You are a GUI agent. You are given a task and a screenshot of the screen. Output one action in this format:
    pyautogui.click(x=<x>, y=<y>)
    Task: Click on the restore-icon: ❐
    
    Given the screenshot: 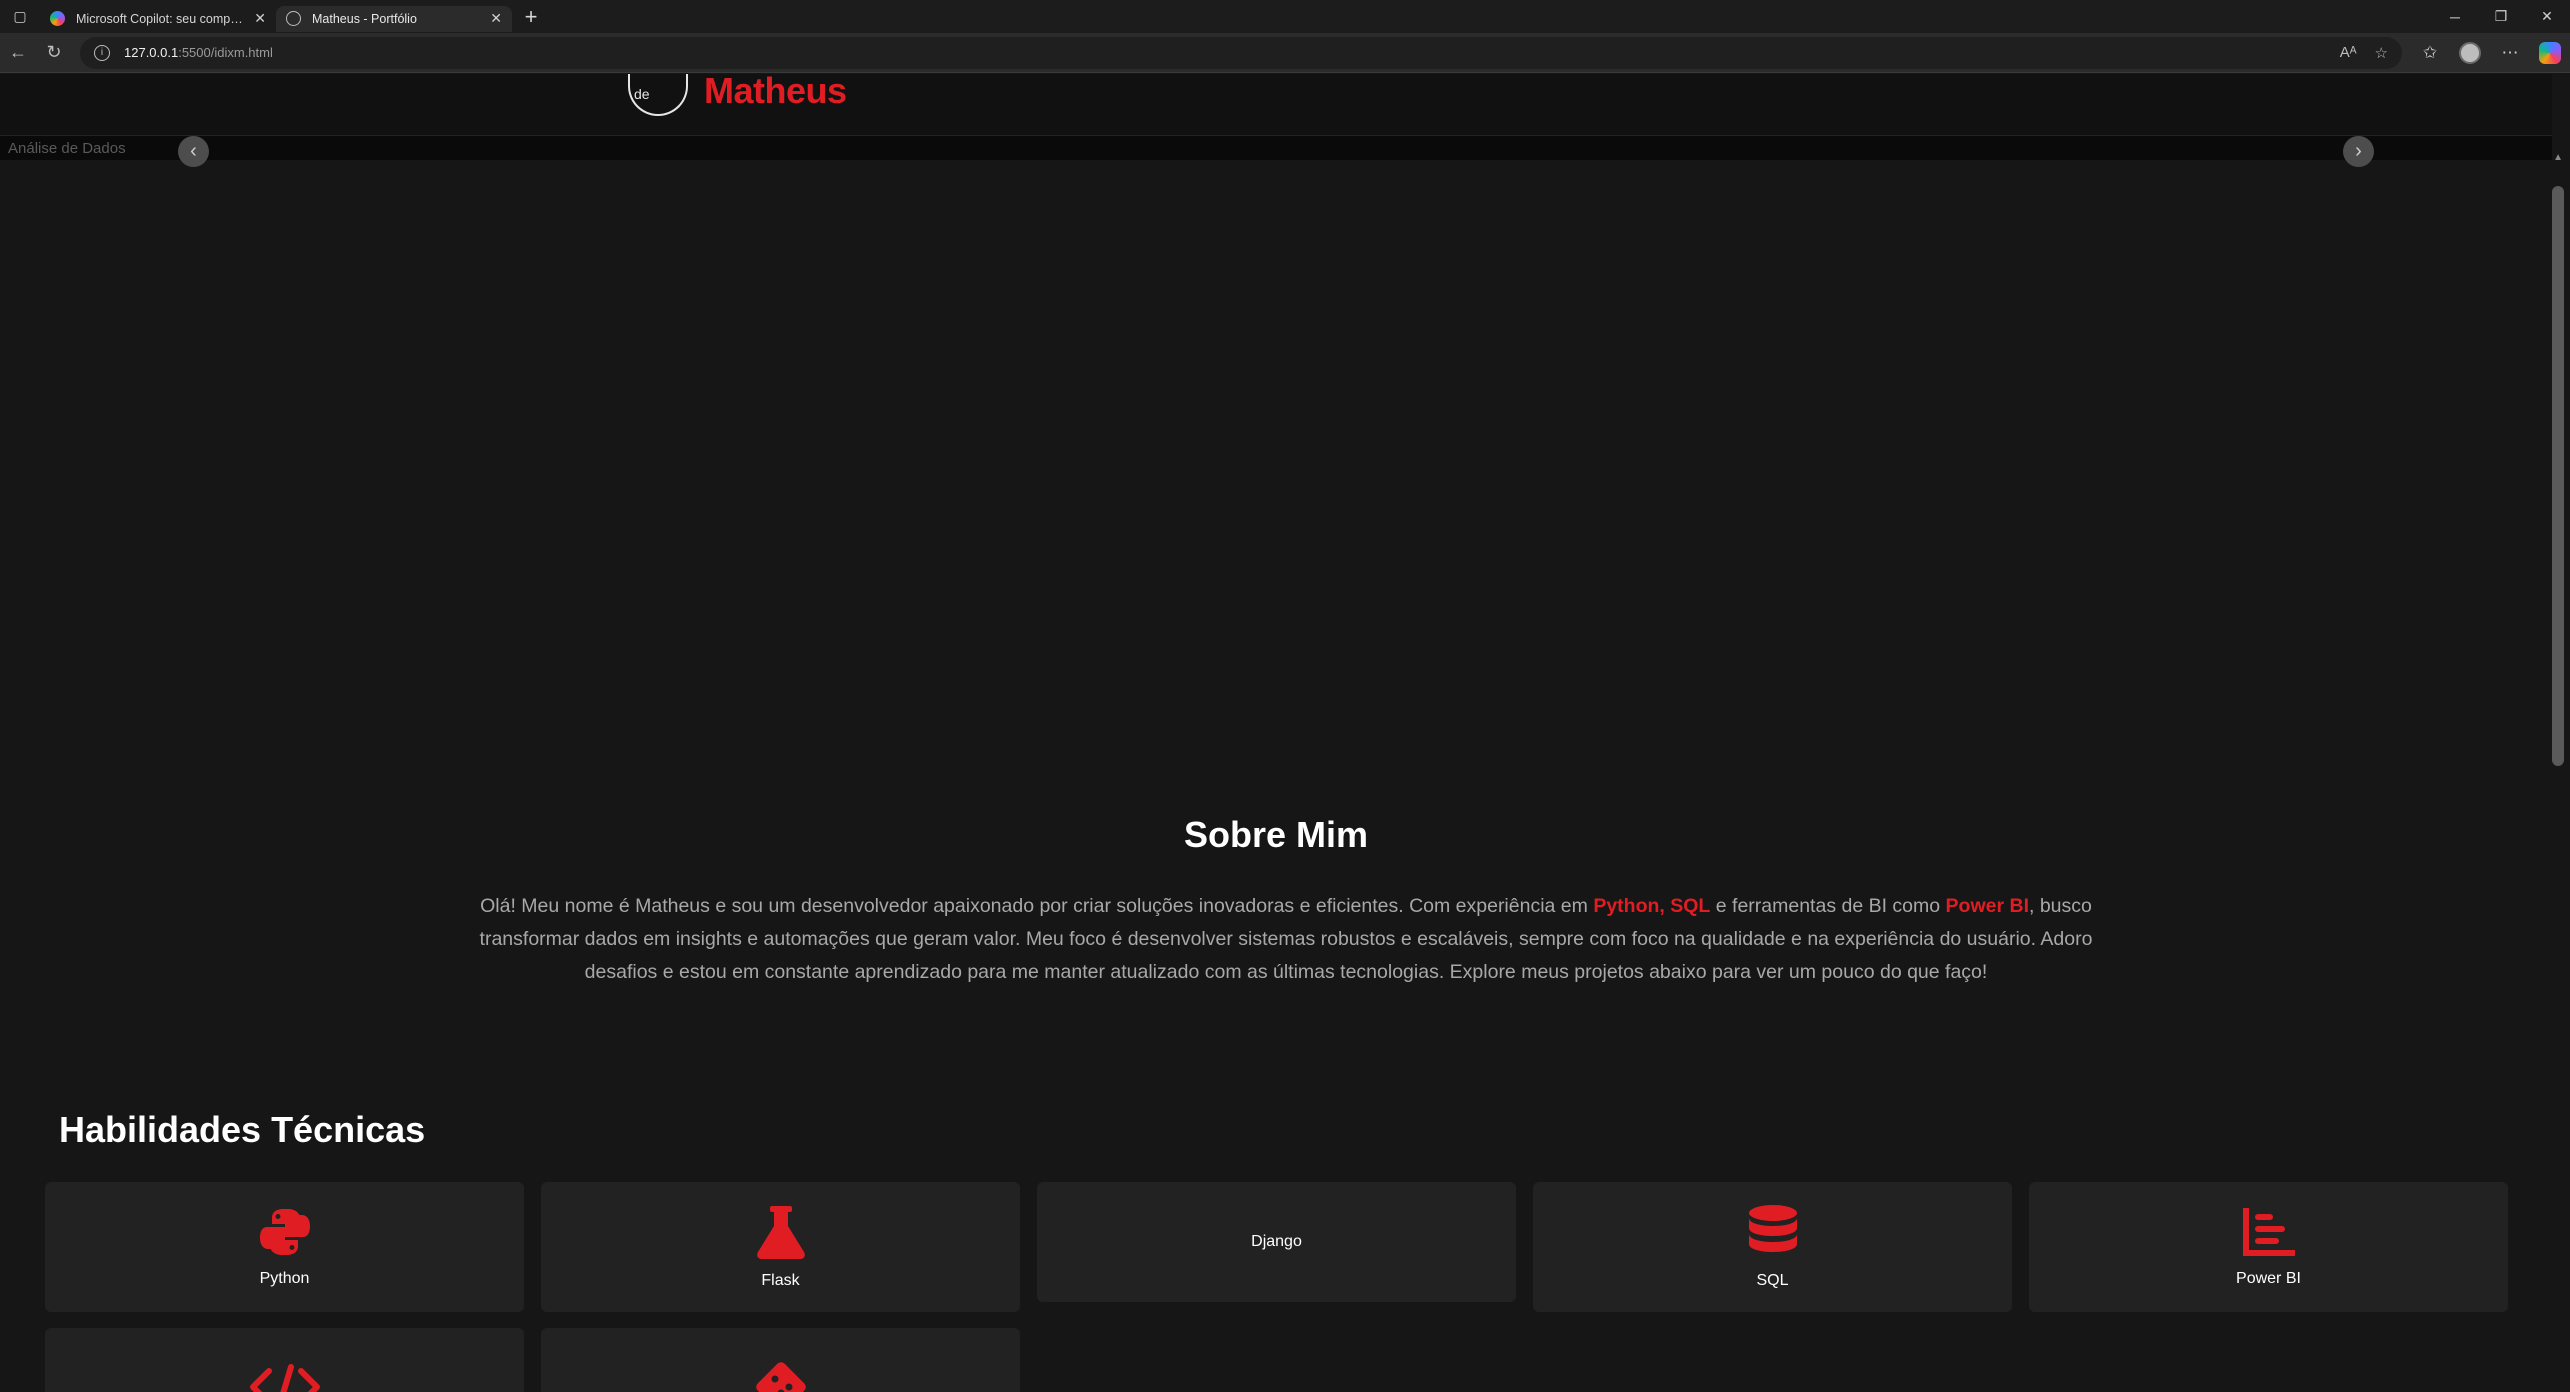 What is the action you would take?
    pyautogui.click(x=2501, y=16)
    